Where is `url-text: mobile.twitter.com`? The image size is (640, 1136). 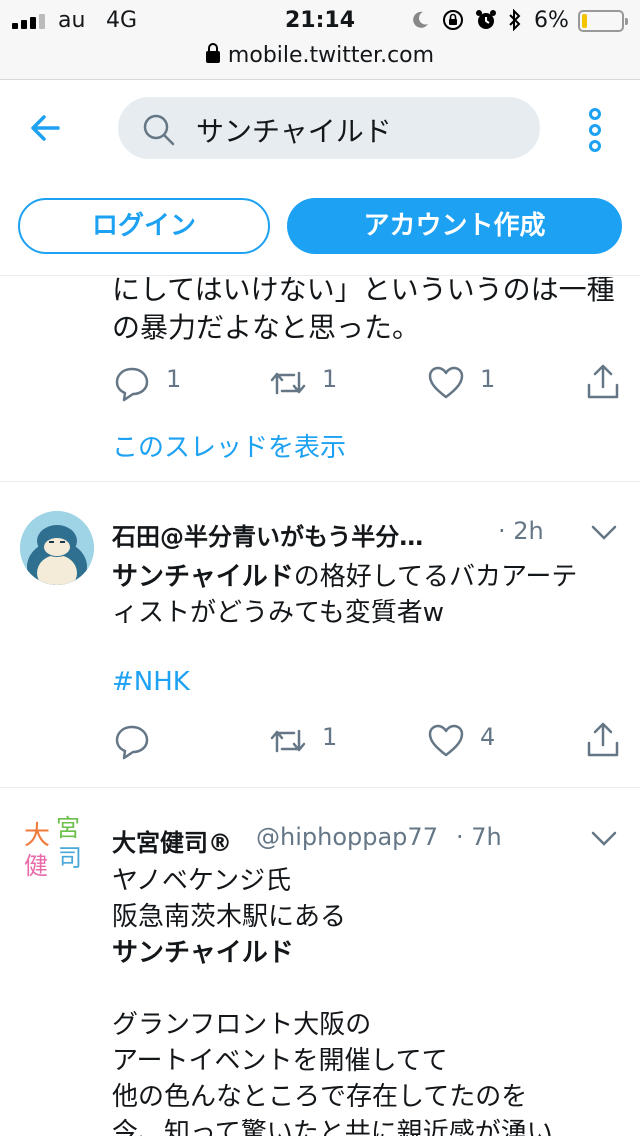
url-text: mobile.twitter.com is located at coordinates (331, 55).